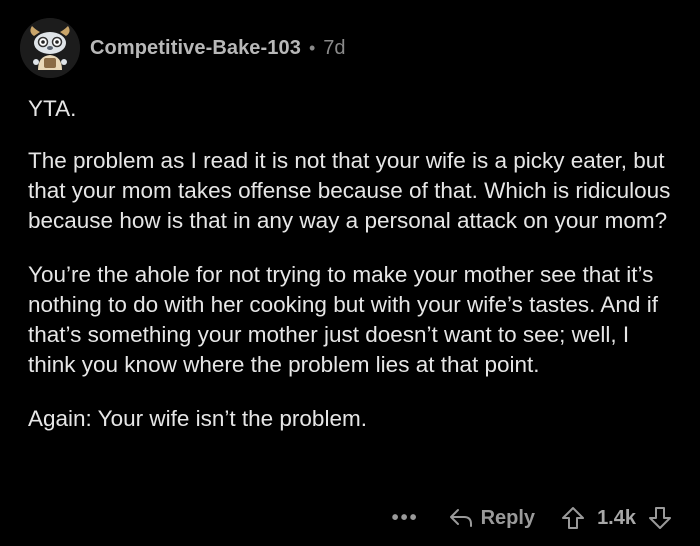  Describe the element at coordinates (405, 518) in the screenshot. I see `more-options-button: •••` at that location.